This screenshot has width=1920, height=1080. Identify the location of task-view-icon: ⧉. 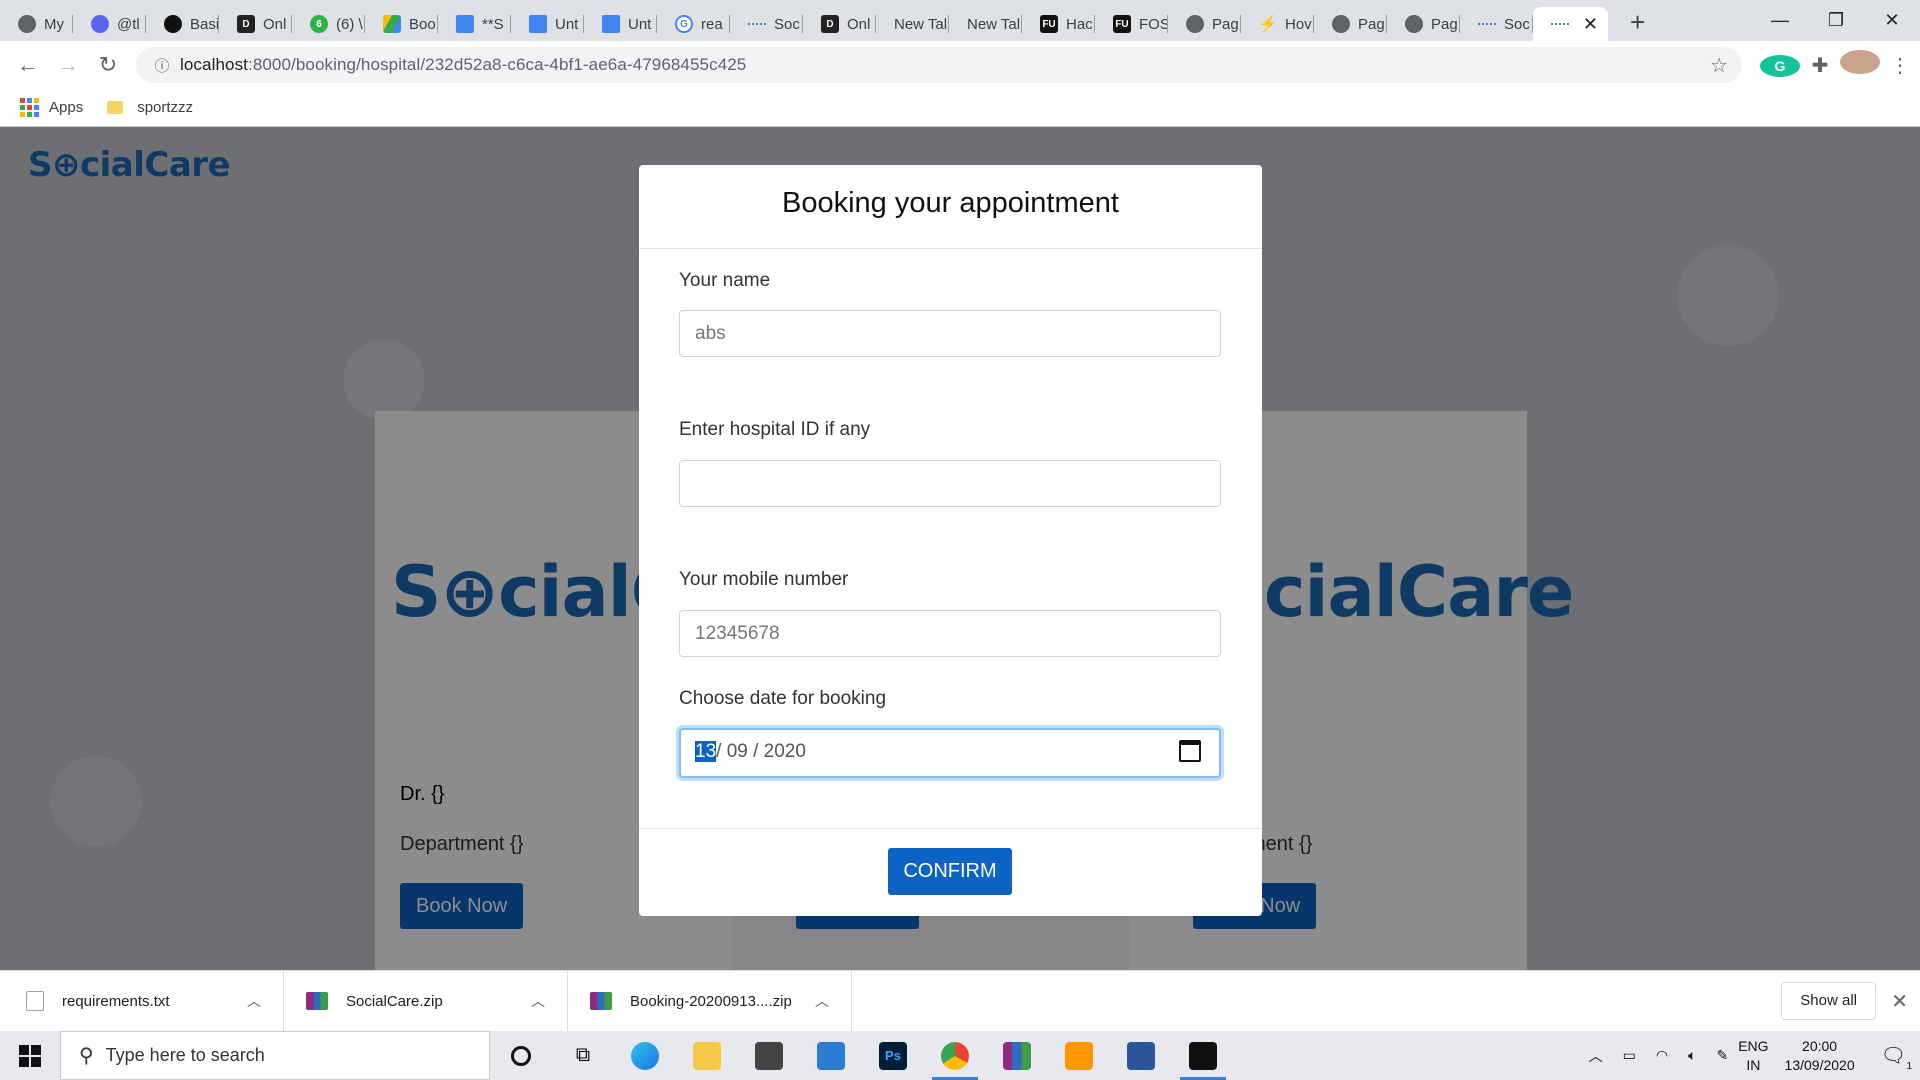
(583, 1055).